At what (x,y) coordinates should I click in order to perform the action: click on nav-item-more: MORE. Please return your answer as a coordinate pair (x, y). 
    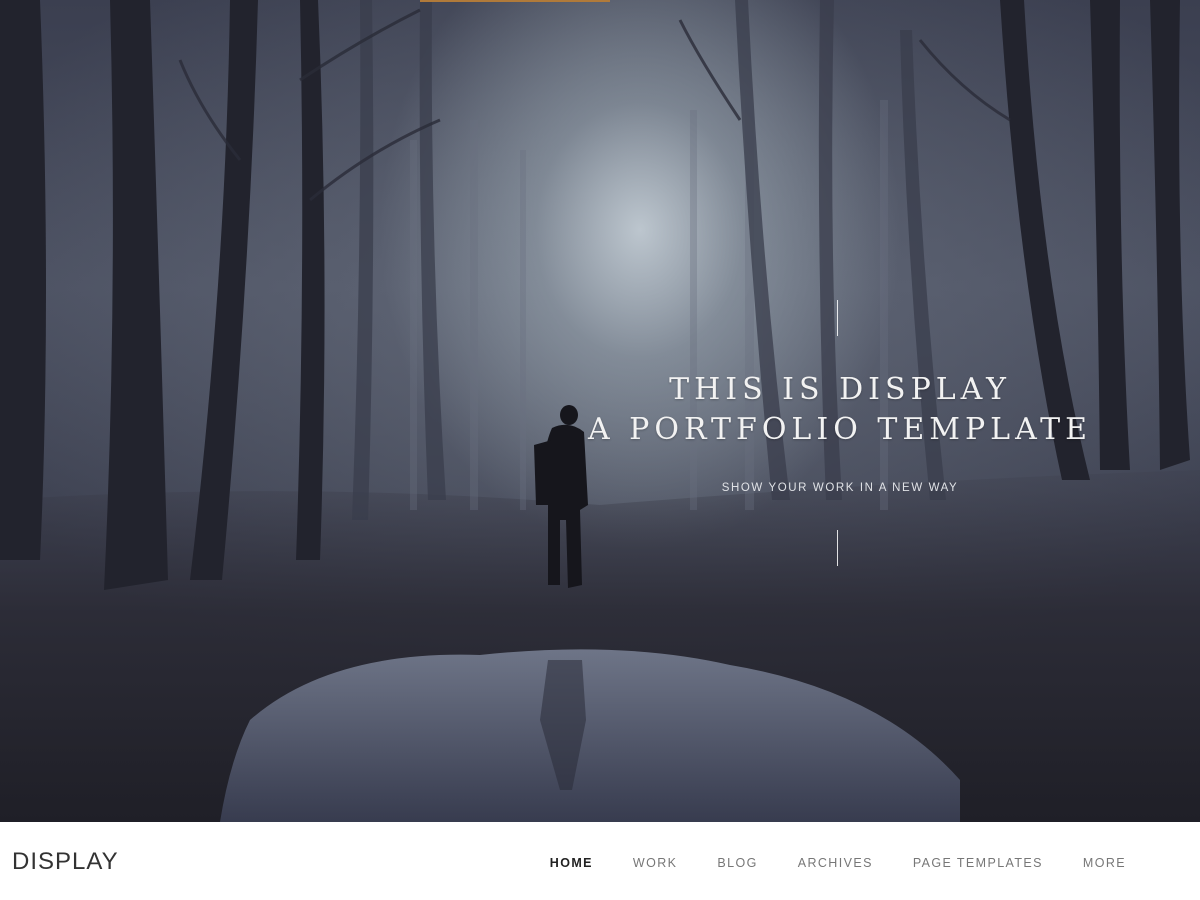
    Looking at the image, I should click on (1104, 863).